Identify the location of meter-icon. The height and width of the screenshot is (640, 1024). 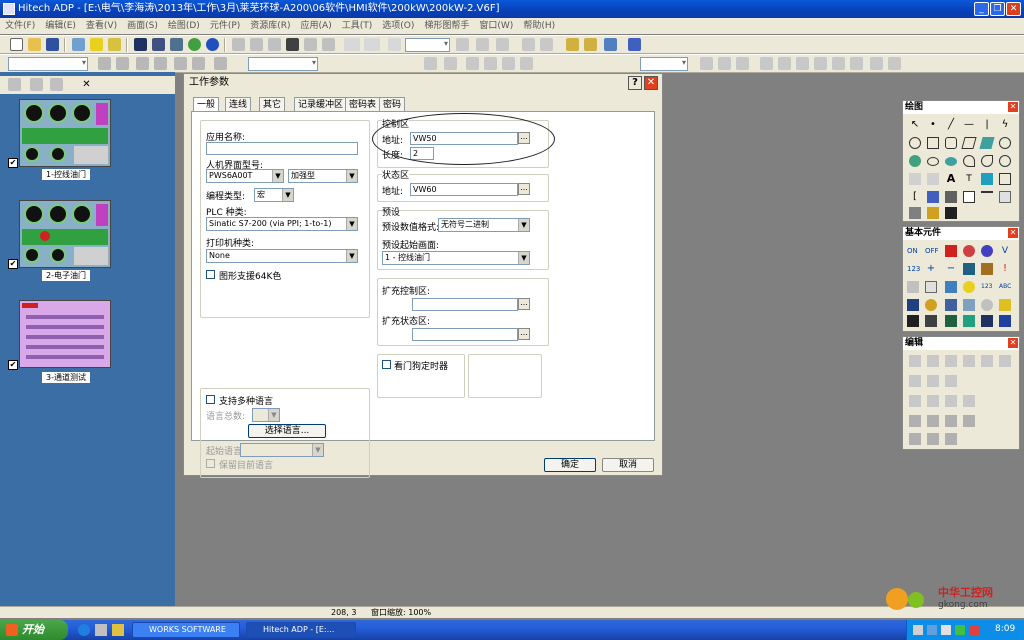
(913, 305).